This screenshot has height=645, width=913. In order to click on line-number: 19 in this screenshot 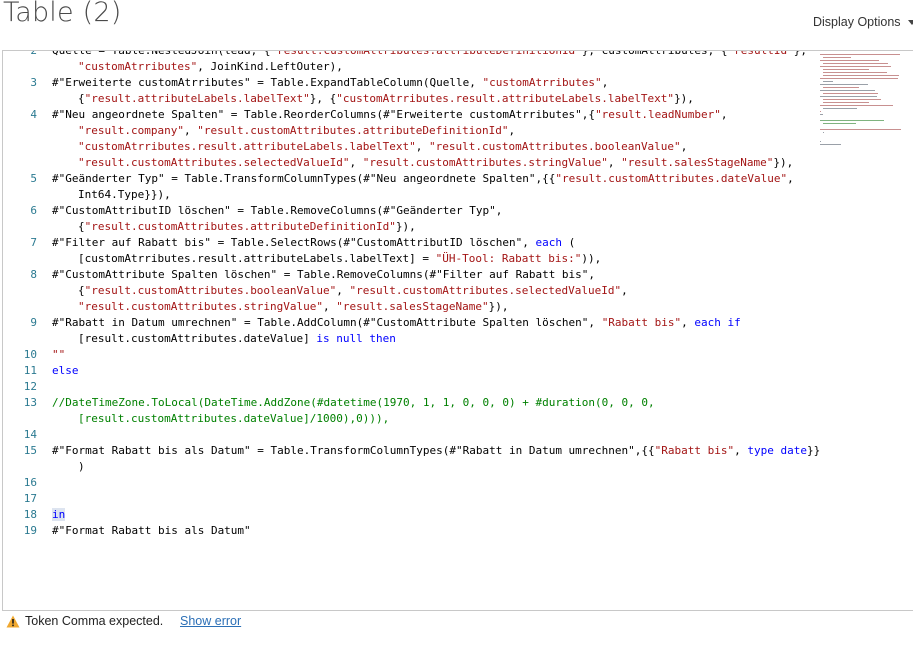, I will do `click(30, 530)`.